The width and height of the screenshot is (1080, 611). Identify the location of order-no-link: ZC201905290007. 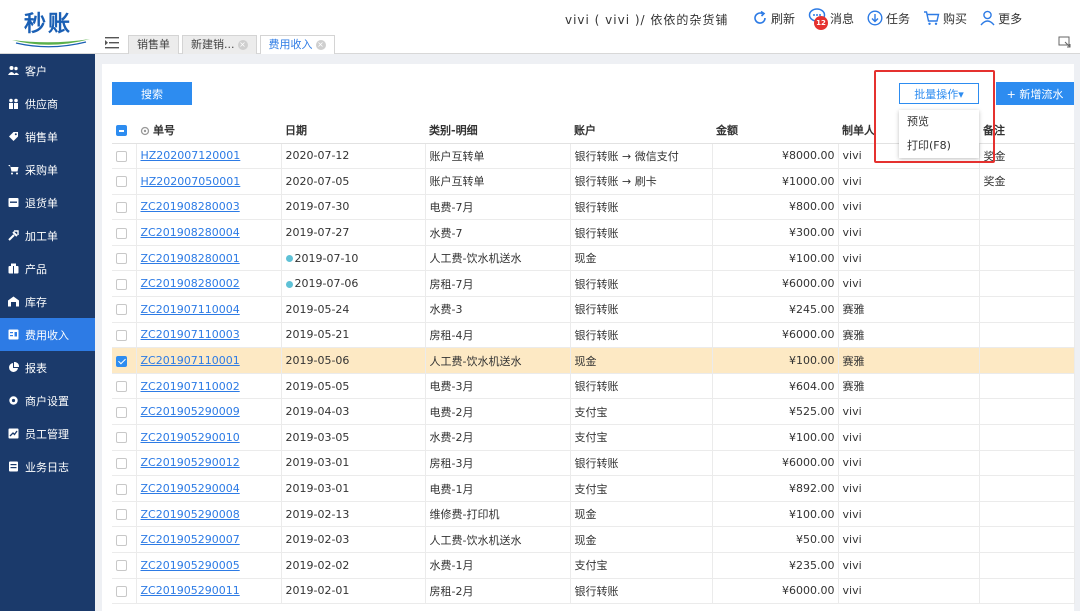
(190, 539).